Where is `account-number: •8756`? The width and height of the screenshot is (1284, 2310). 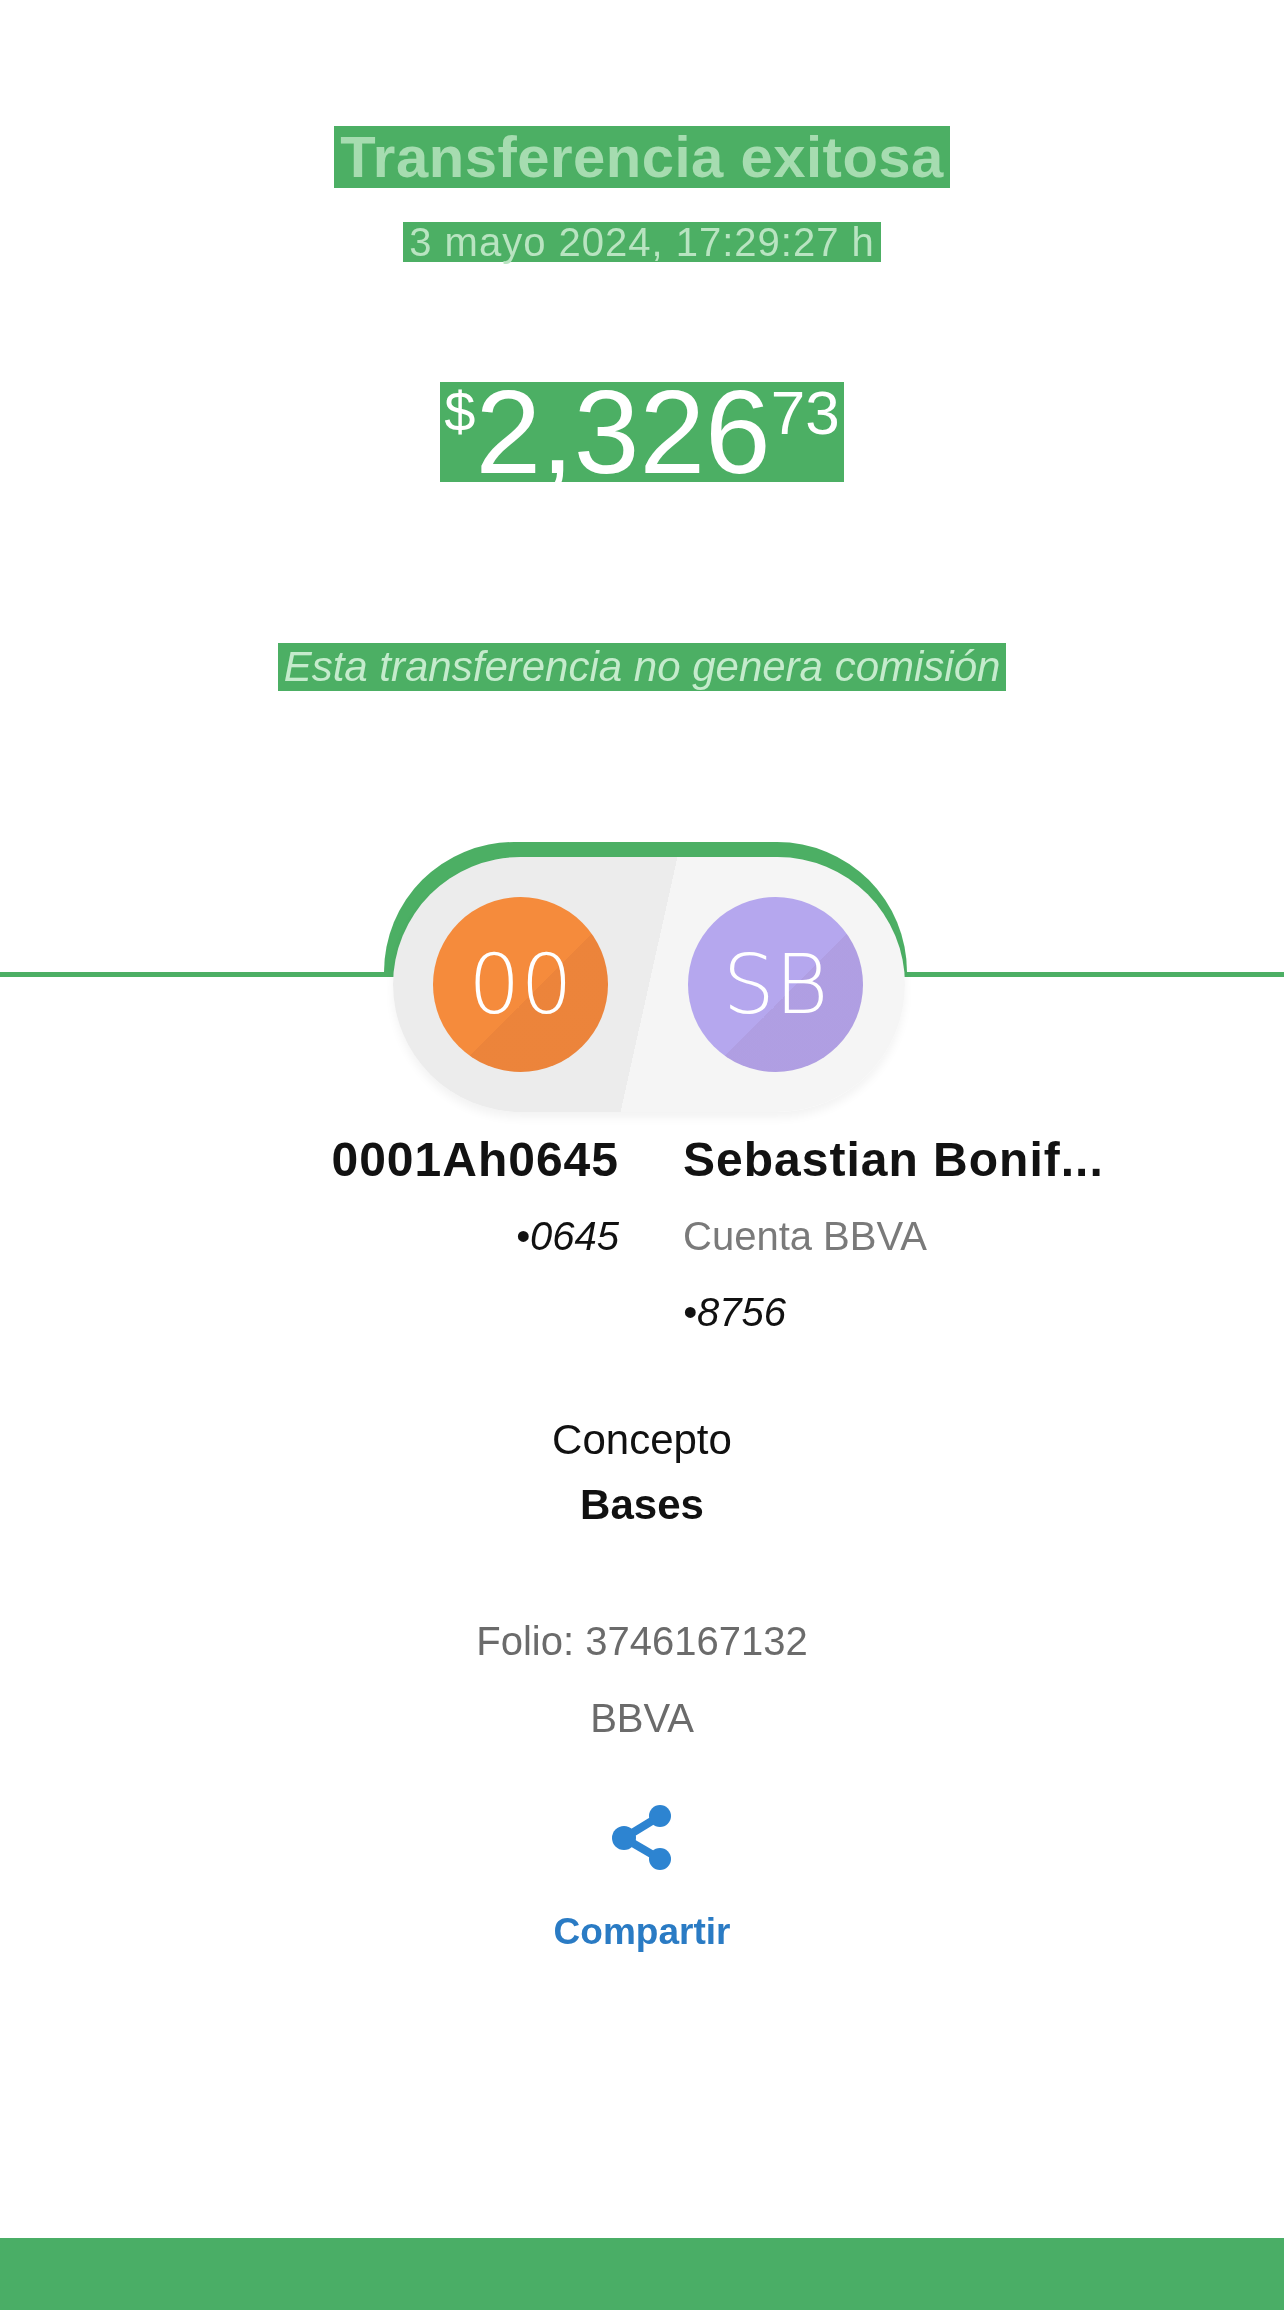 account-number: •8756 is located at coordinates (734, 1312).